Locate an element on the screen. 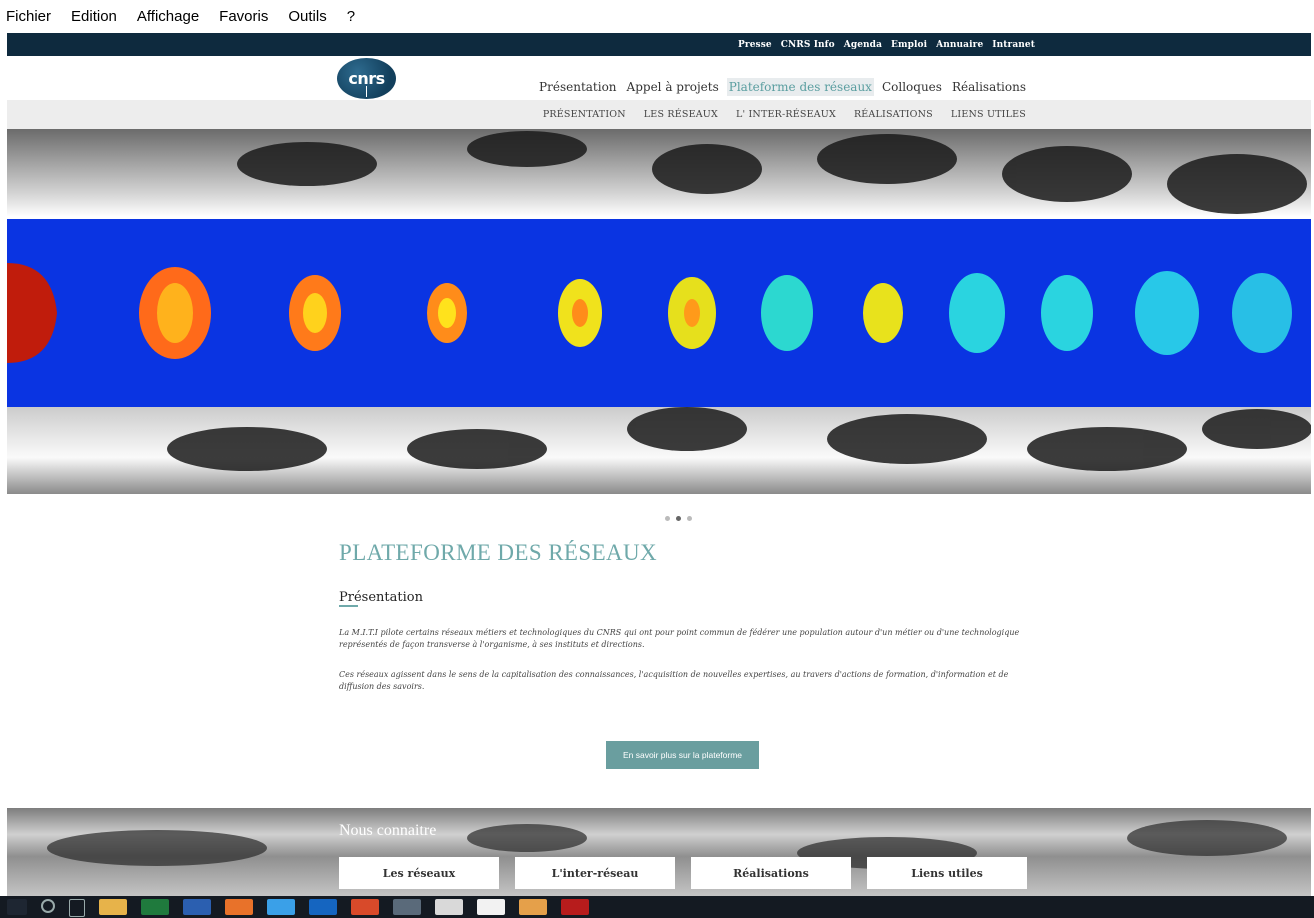 This screenshot has height=918, width=1314. section-underline is located at coordinates (348, 606).